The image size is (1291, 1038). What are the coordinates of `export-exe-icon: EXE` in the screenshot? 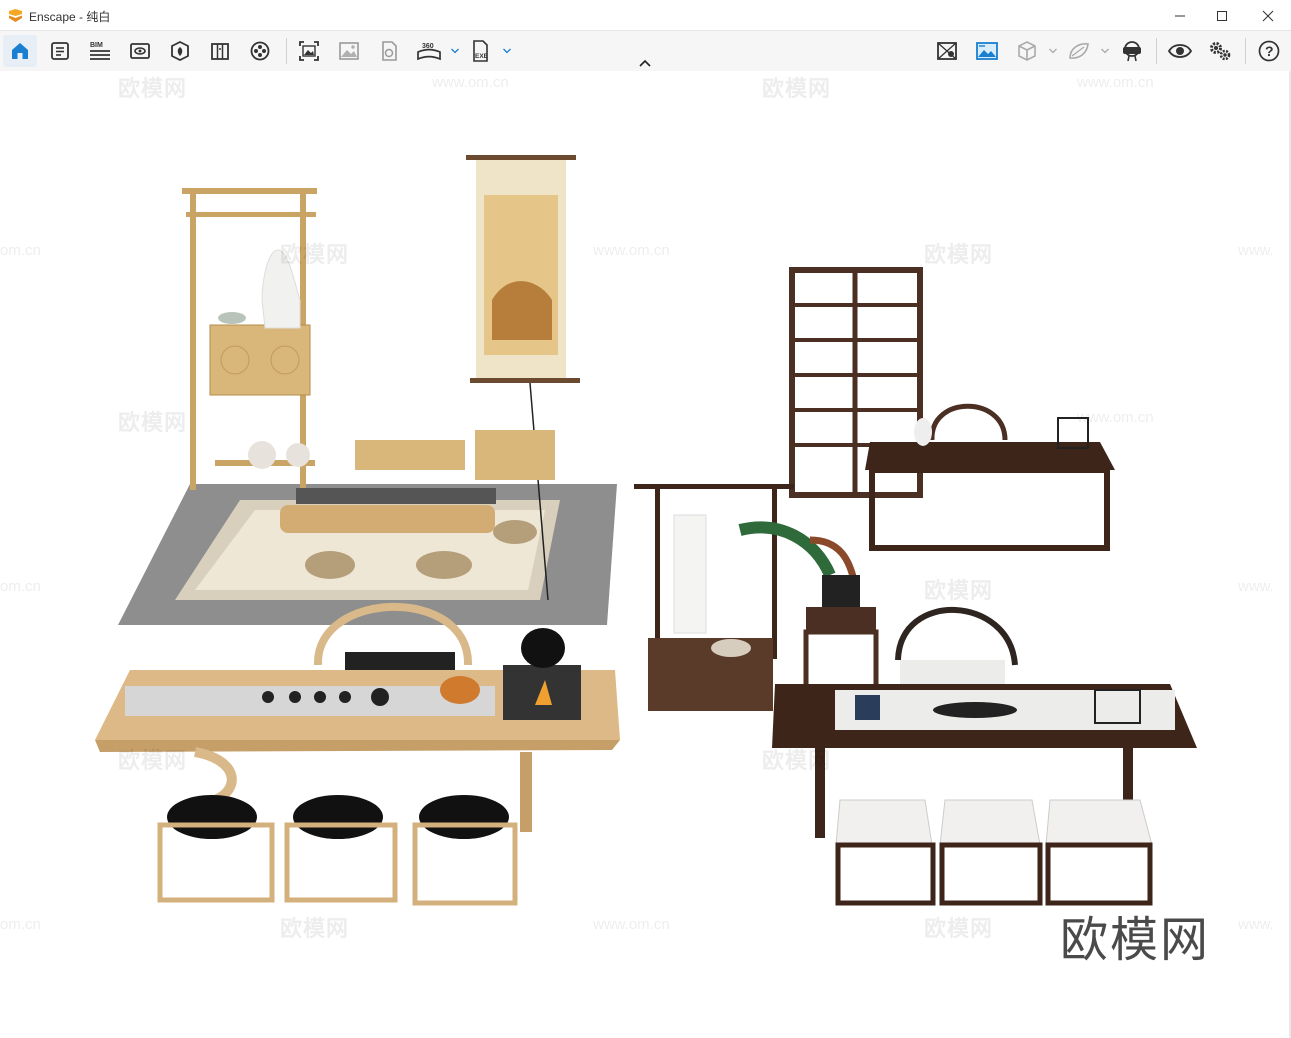 It's located at (481, 51).